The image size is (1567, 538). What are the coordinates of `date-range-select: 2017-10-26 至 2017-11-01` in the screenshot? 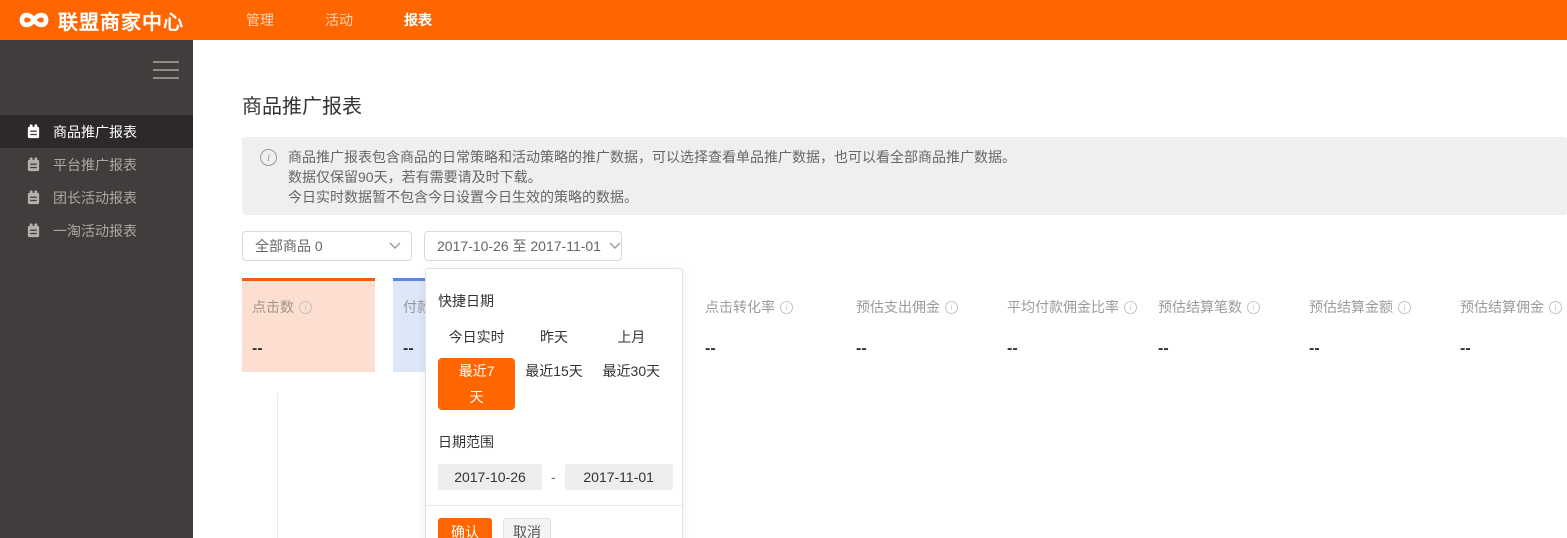 It's located at (523, 246).